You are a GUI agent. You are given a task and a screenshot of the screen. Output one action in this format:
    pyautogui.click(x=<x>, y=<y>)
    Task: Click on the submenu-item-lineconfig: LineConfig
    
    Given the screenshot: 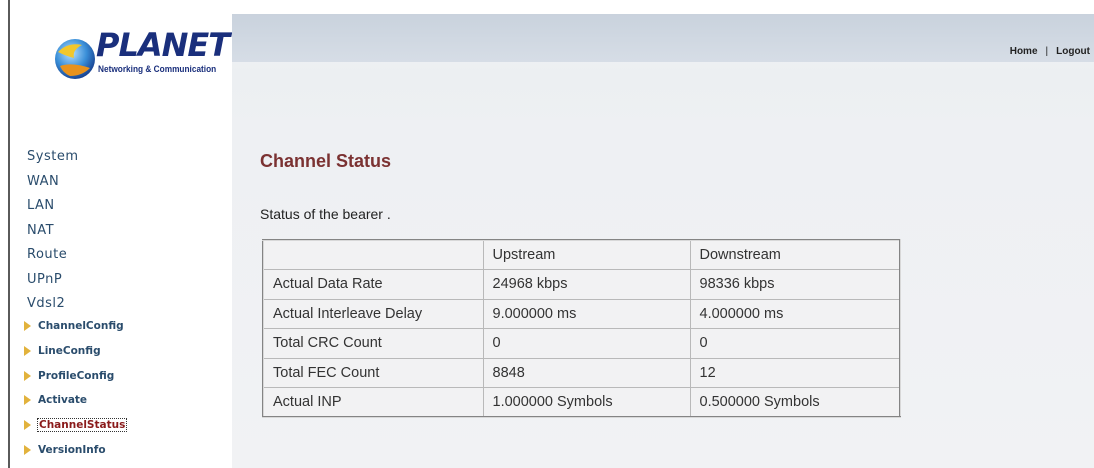 What is the action you would take?
    pyautogui.click(x=75, y=351)
    